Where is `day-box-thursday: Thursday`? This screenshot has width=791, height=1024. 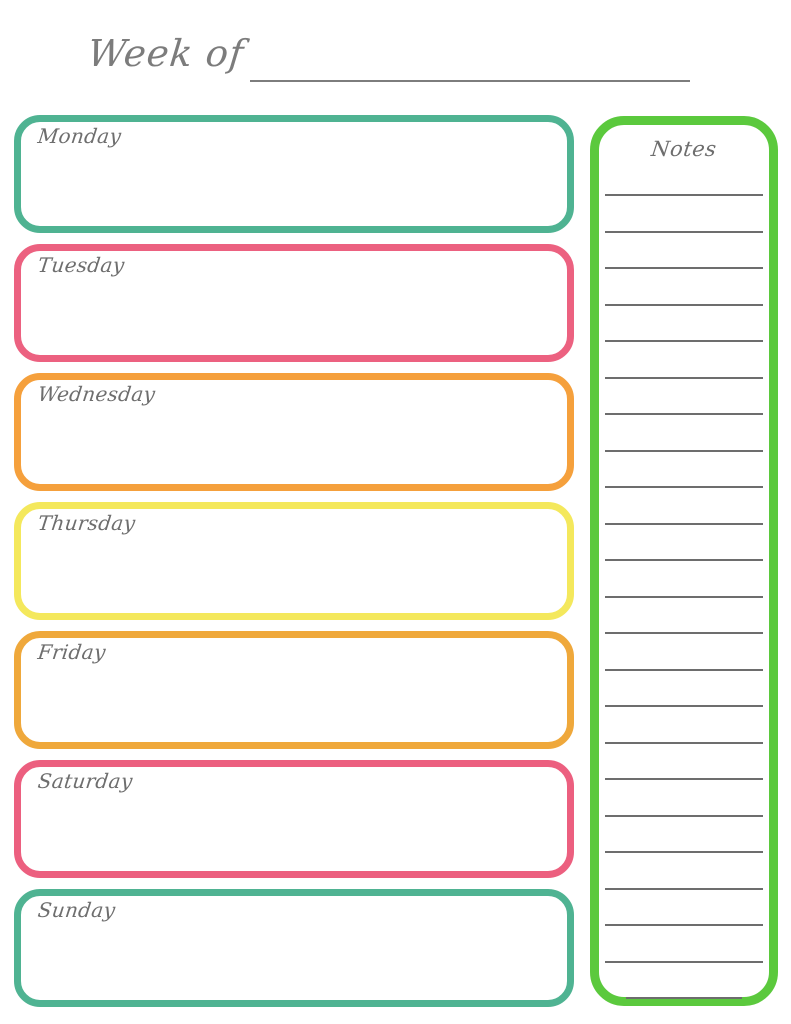 day-box-thursday: Thursday is located at coordinates (294, 561).